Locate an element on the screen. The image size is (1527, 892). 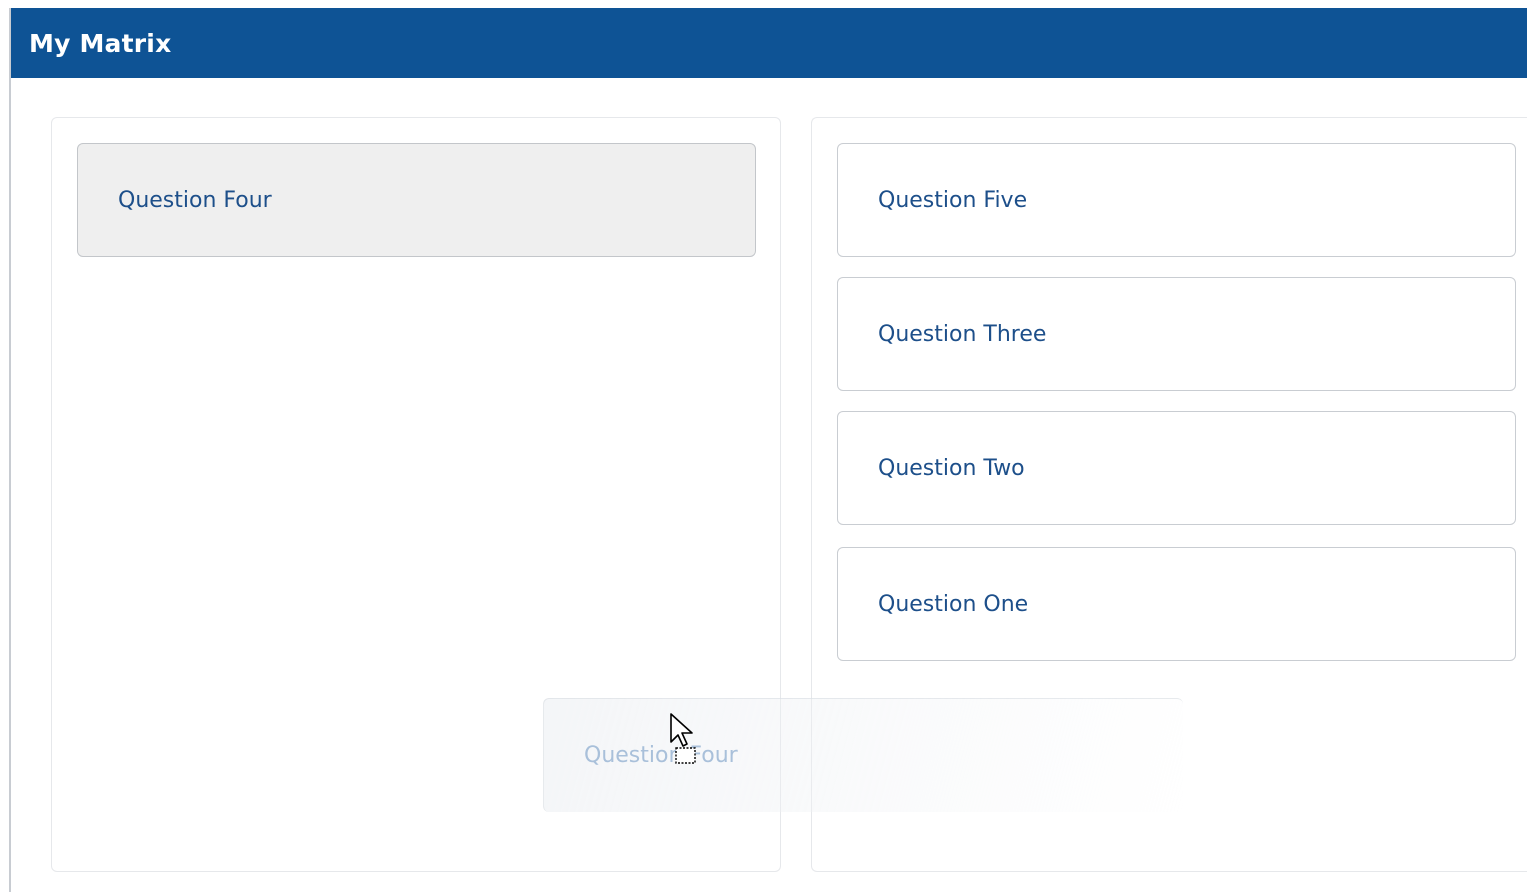
item-label: Question Four is located at coordinates (195, 200).